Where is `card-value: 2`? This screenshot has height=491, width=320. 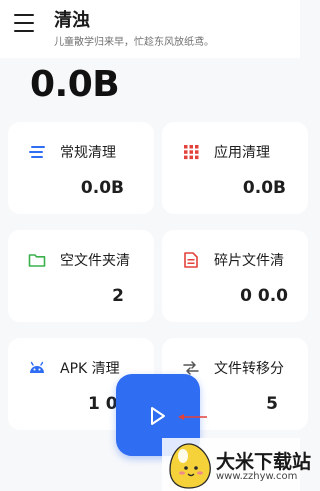 card-value: 2 is located at coordinates (118, 296).